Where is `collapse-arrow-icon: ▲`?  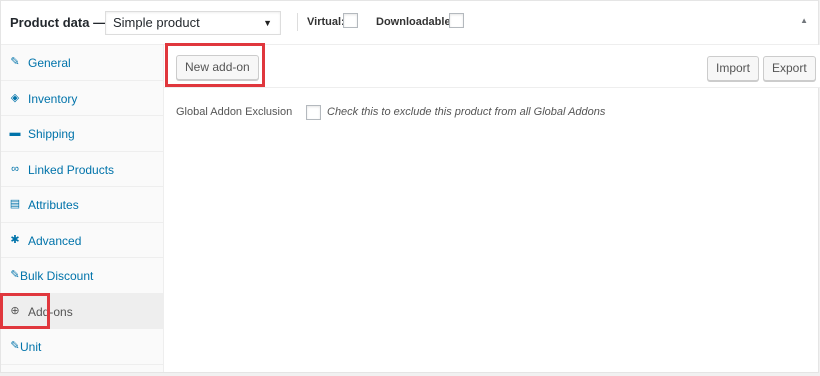
collapse-arrow-icon: ▲ is located at coordinates (804, 20).